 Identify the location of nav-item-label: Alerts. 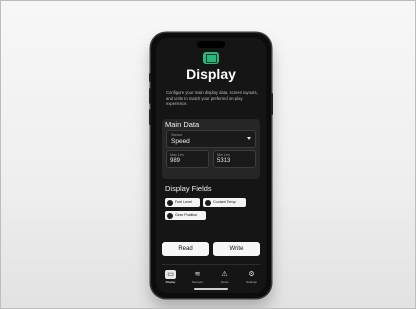
(224, 282).